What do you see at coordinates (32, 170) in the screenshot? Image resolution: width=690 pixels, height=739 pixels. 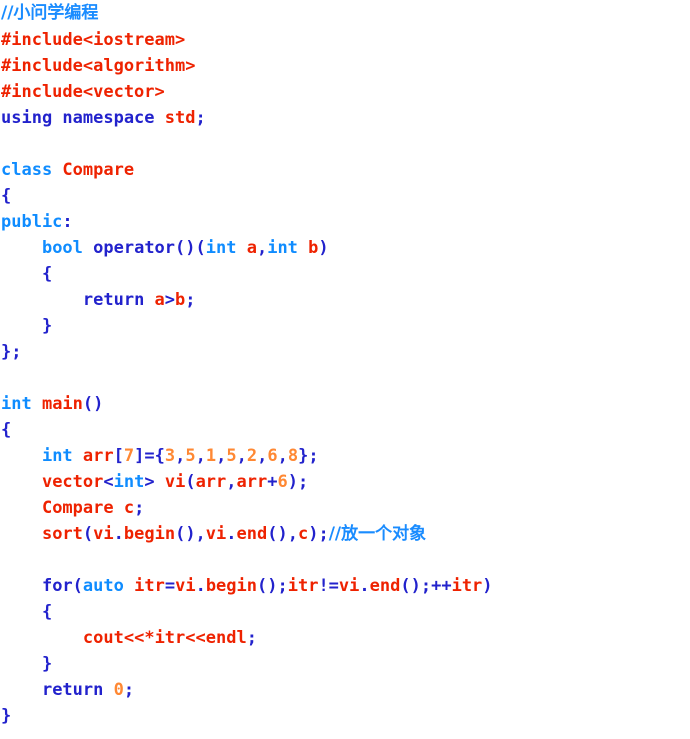 I see `code-token-type: class` at bounding box center [32, 170].